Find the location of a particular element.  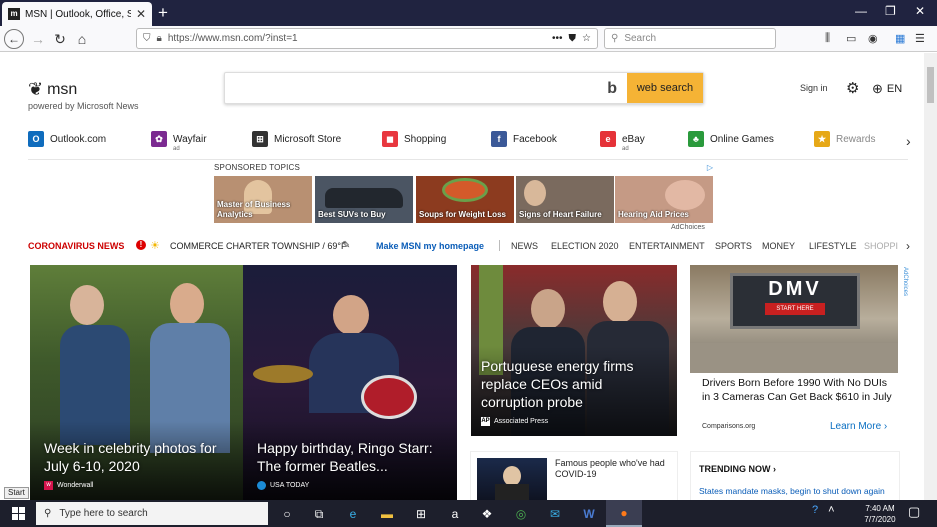

pocket-icon: ⛊ is located at coordinates (573, 38).